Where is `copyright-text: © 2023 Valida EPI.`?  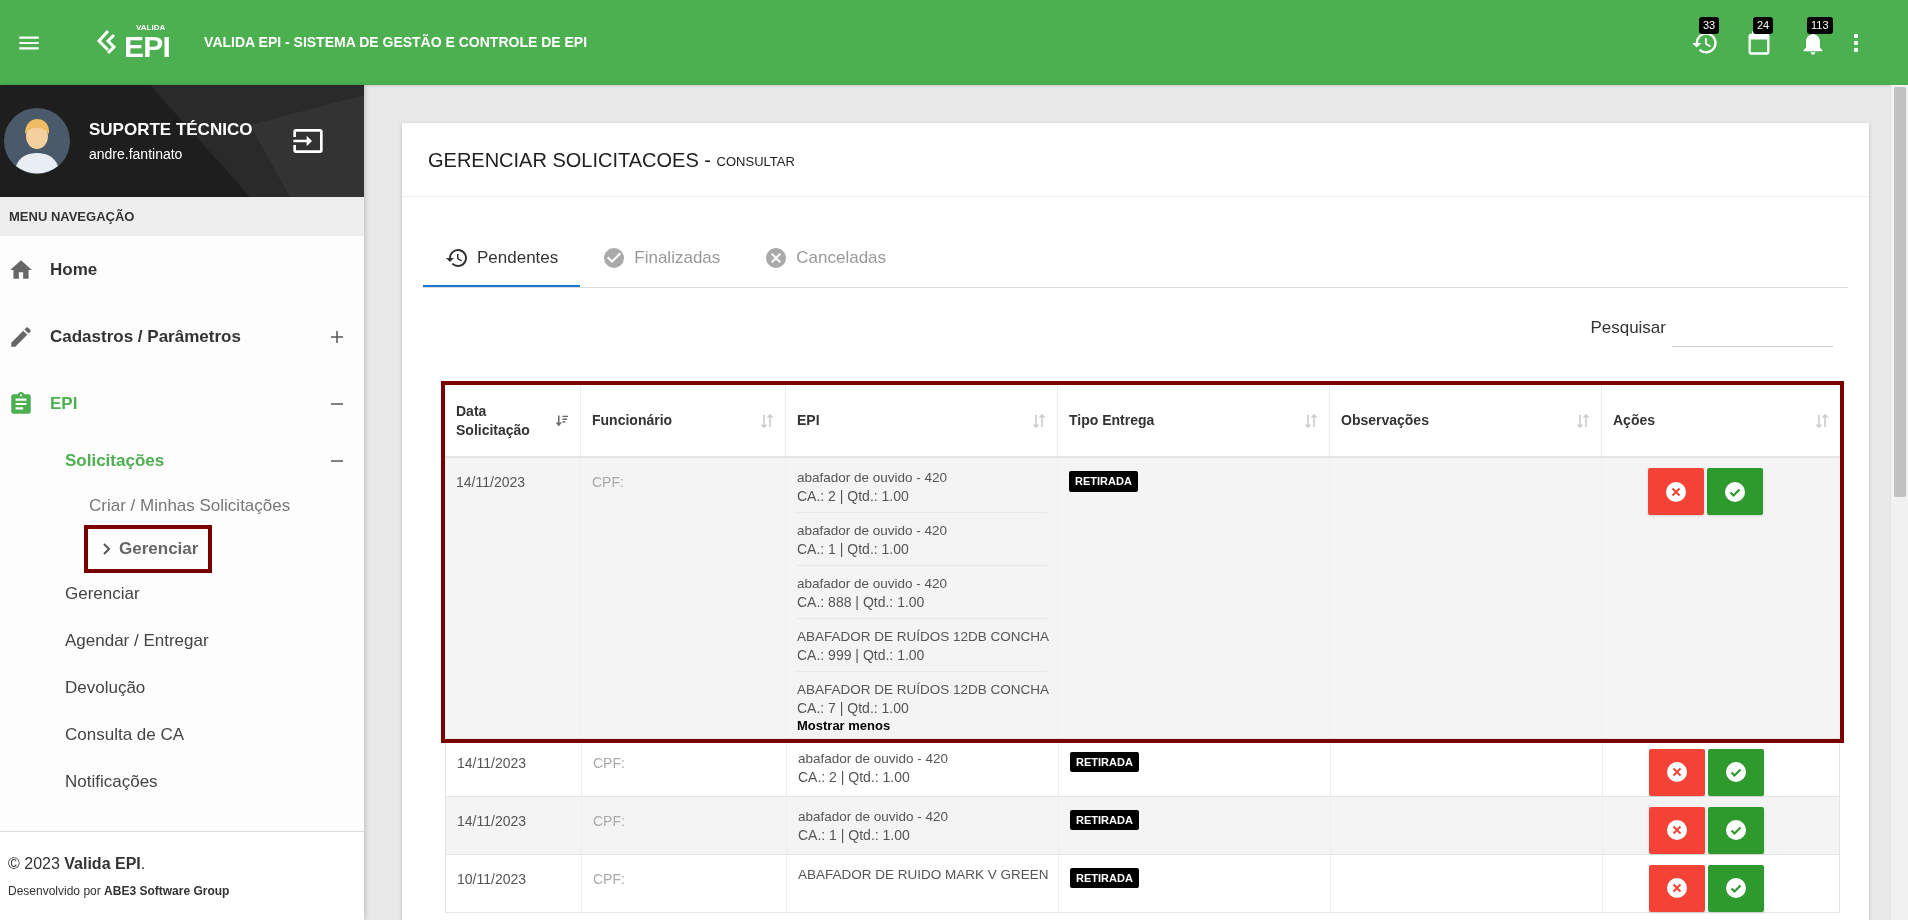 copyright-text: © 2023 Valida EPI. is located at coordinates (77, 864).